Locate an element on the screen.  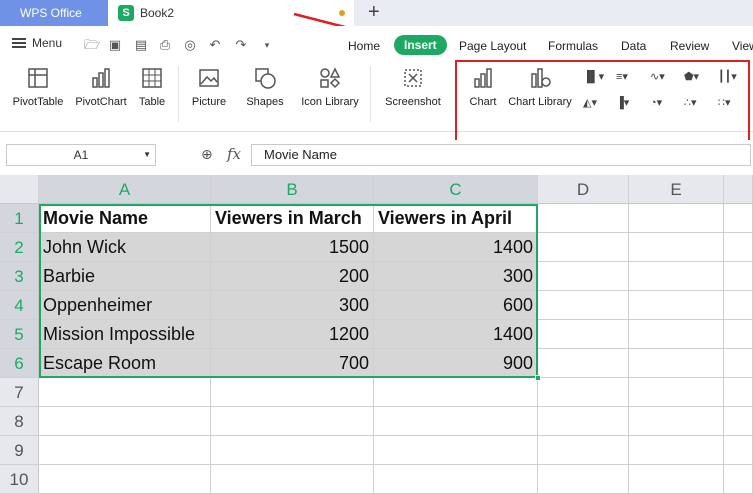
cell-a3: Barbie is located at coordinates (125, 276).